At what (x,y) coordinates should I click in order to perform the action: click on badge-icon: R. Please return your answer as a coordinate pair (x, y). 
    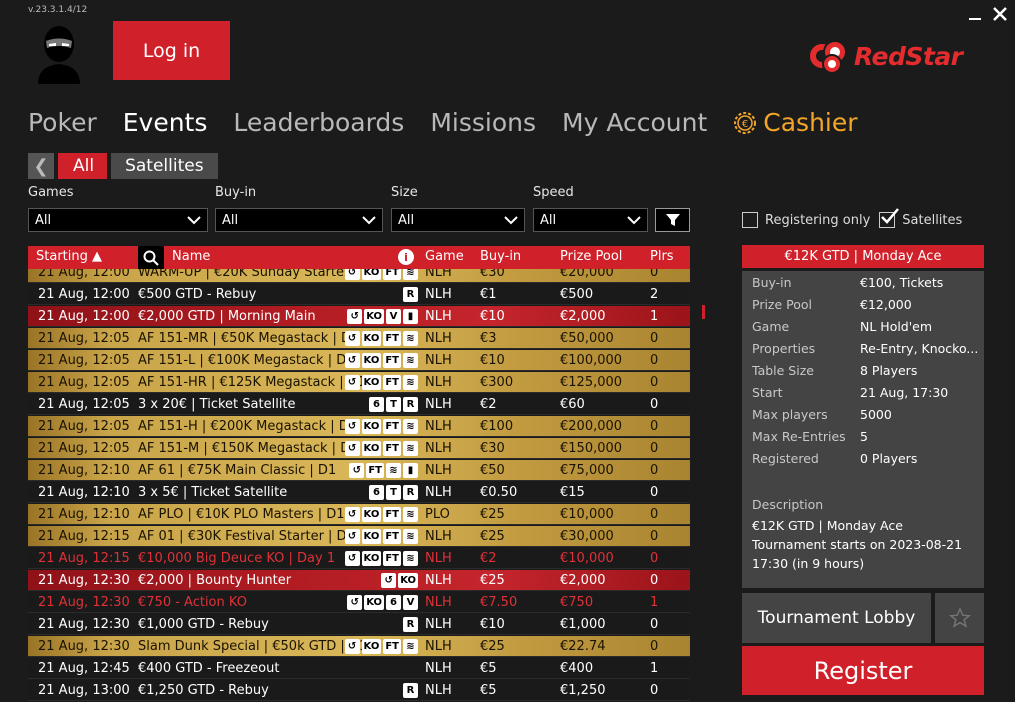
    Looking at the image, I should click on (410, 404).